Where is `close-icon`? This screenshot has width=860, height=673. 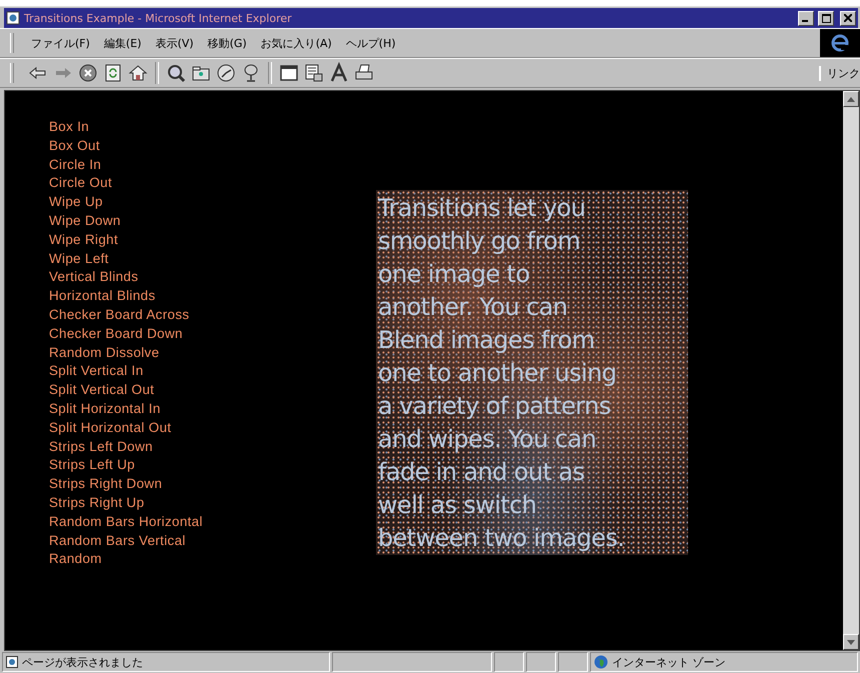
close-icon is located at coordinates (848, 18).